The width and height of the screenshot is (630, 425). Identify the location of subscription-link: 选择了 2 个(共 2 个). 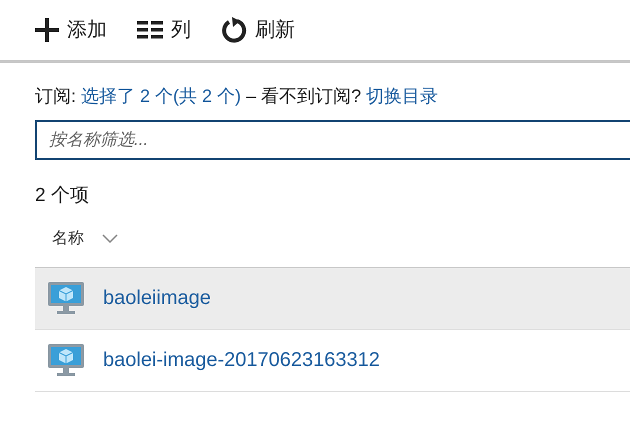
(161, 96).